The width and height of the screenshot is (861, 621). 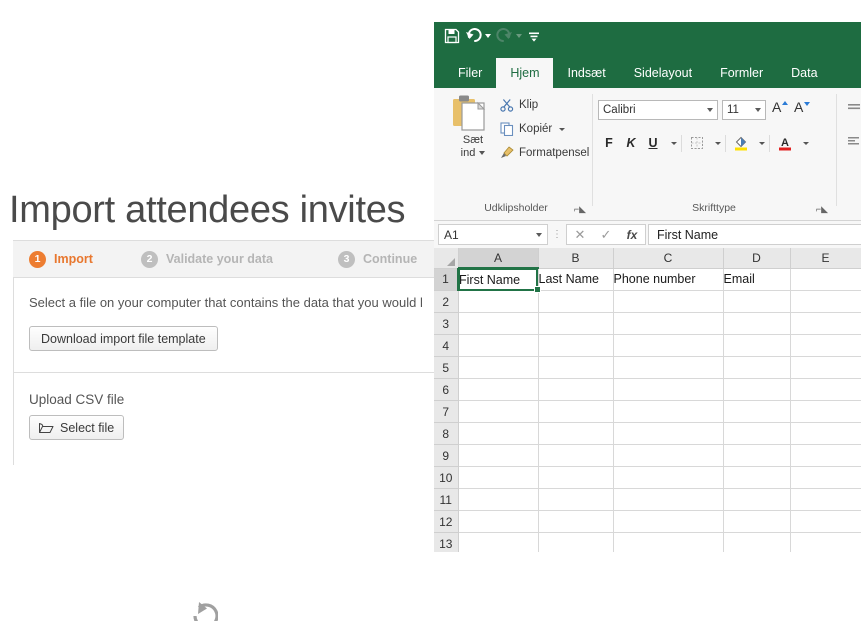 I want to click on row-header-2: 2, so click(x=446, y=301).